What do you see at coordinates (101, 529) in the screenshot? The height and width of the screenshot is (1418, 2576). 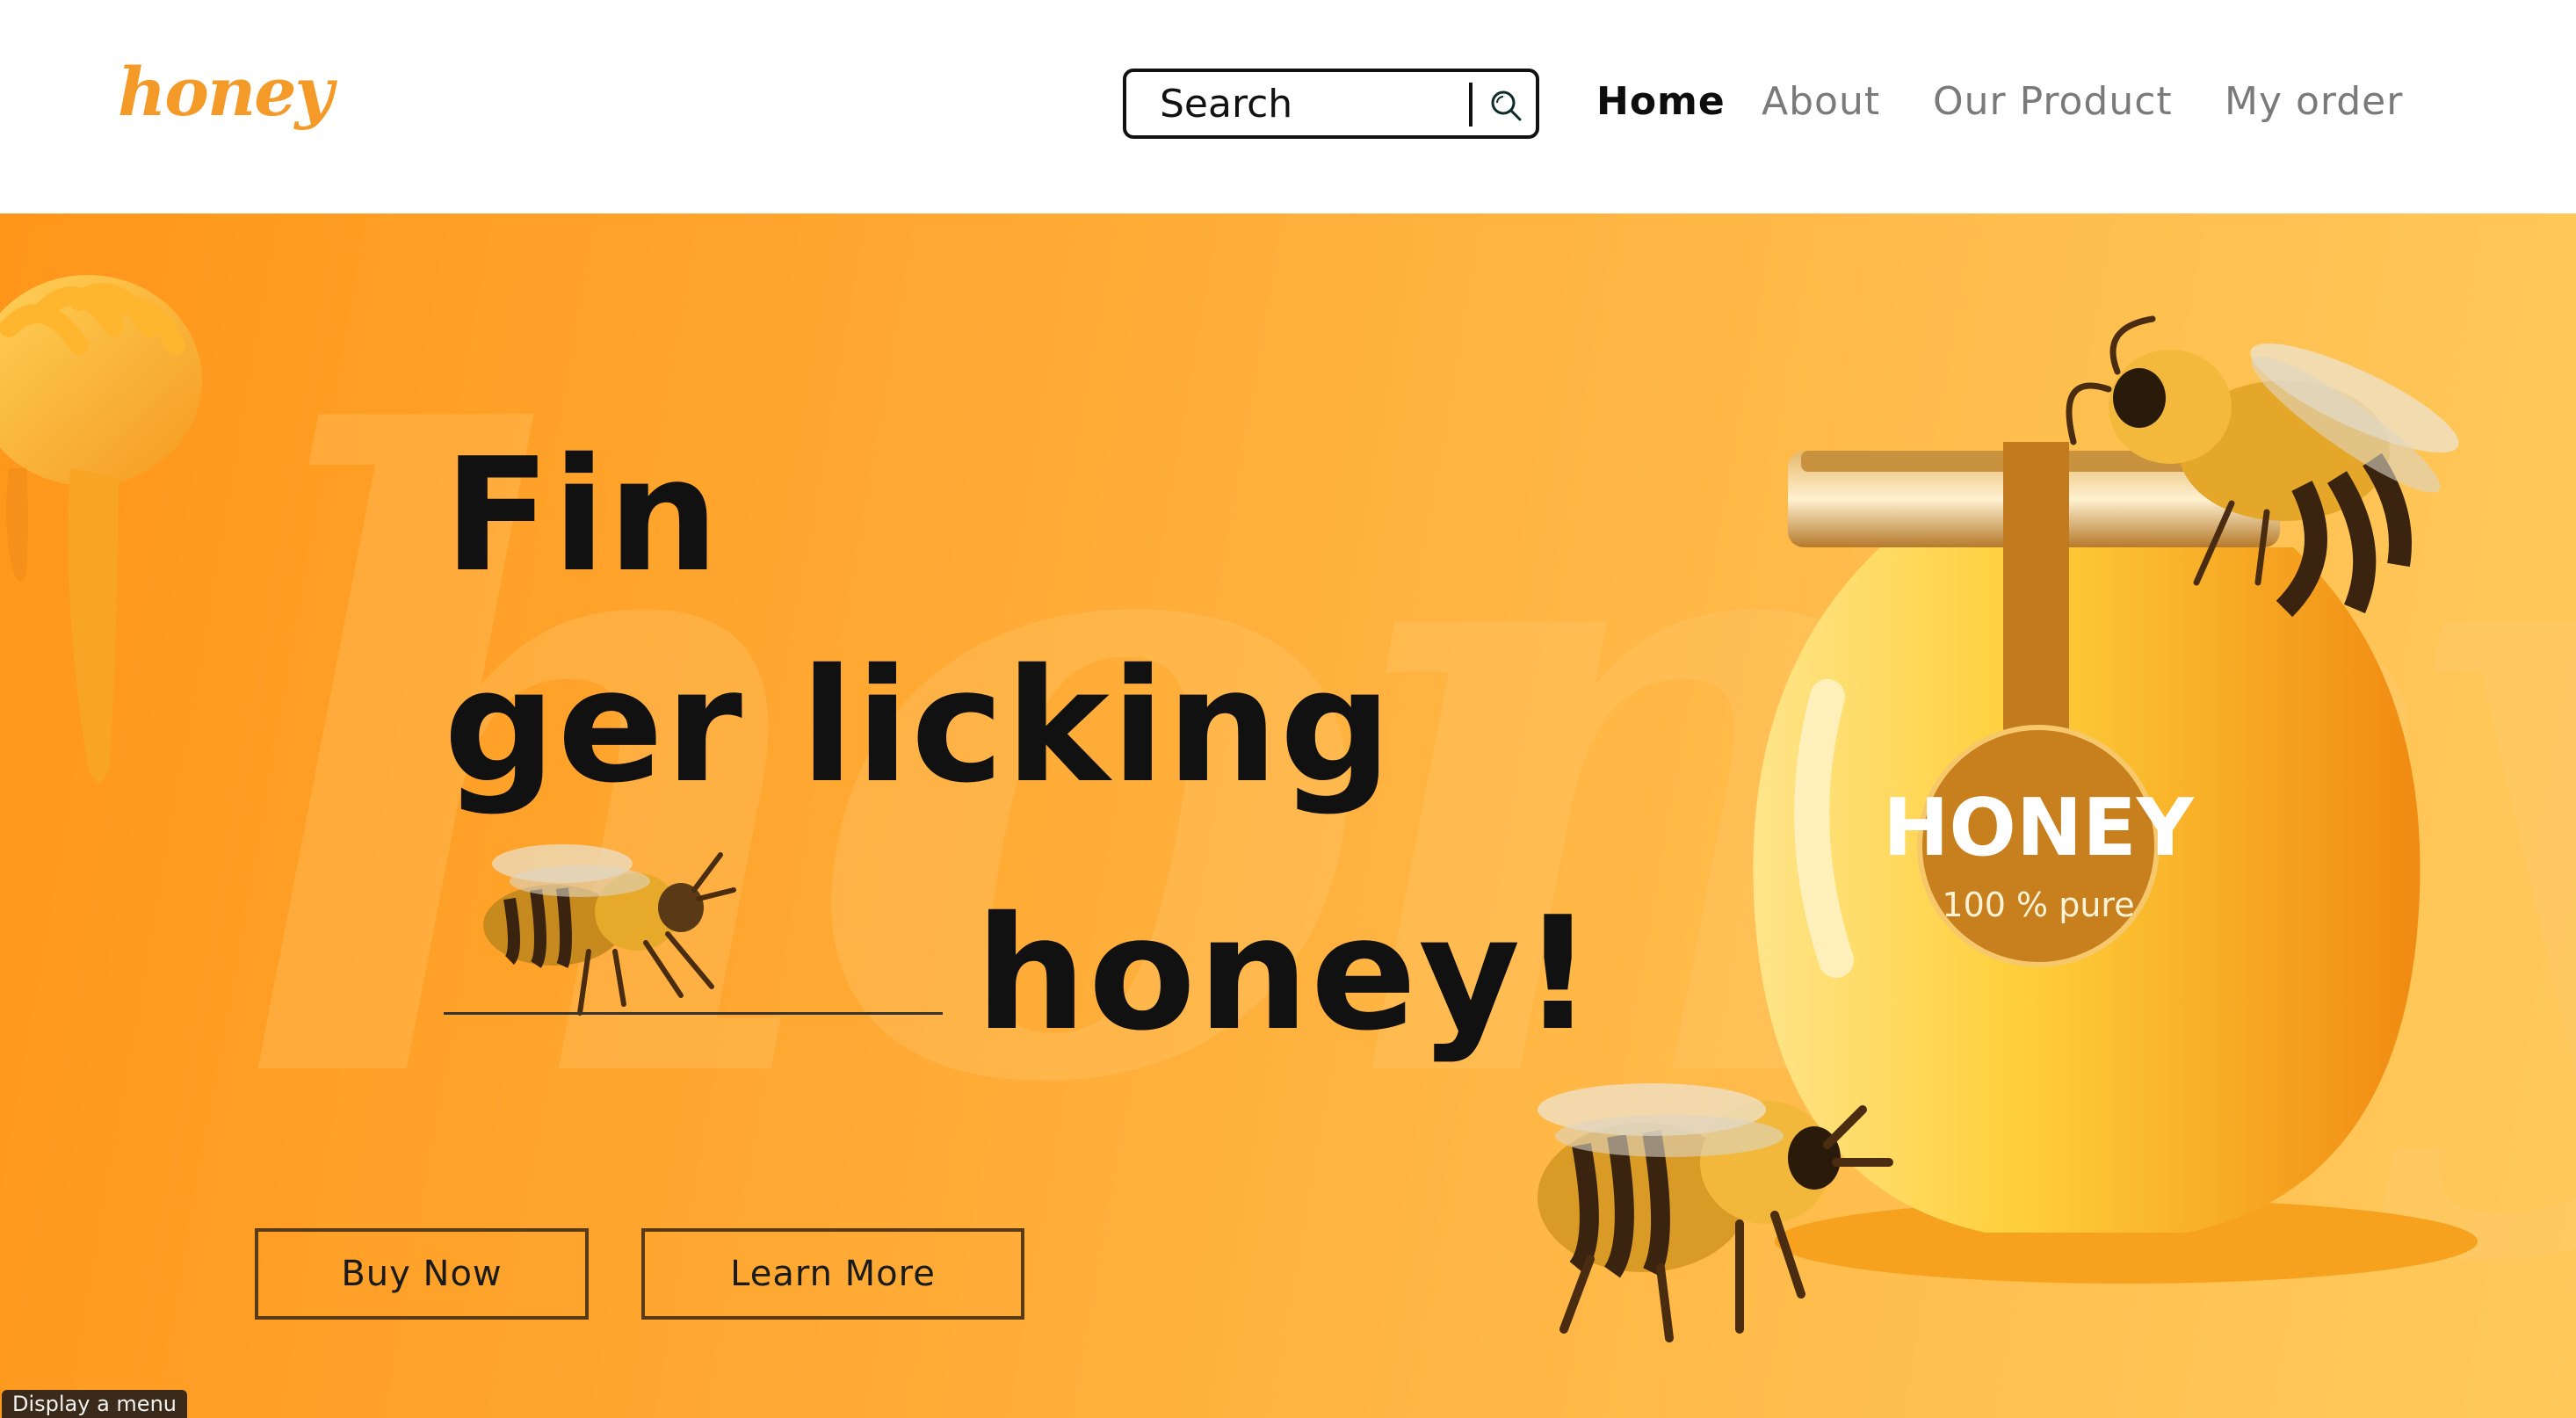 I see `honey-dipper-icon` at bounding box center [101, 529].